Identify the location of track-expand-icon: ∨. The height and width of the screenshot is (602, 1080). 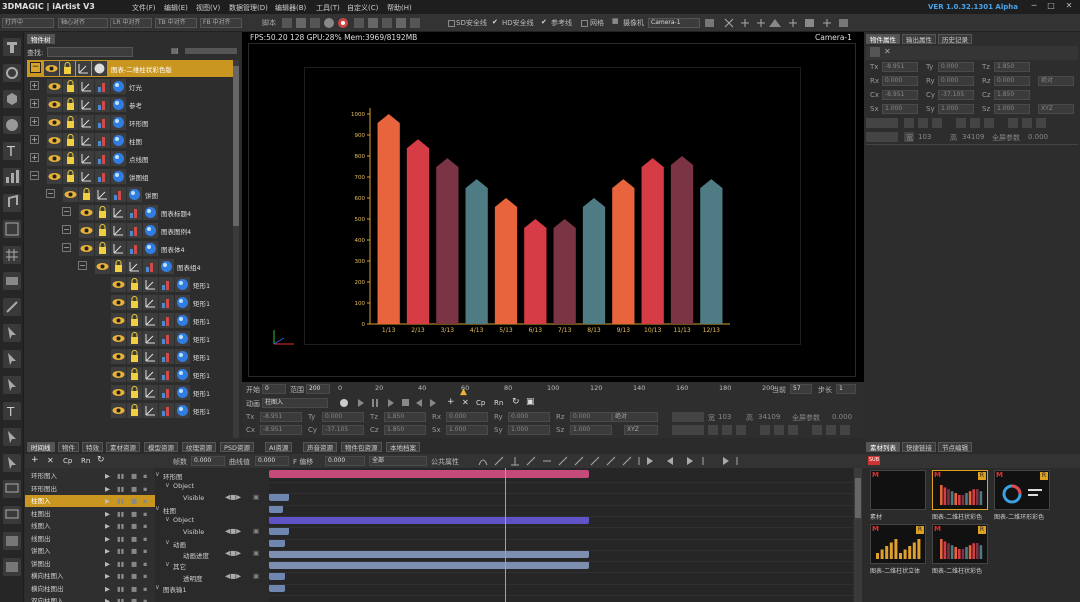
(167, 542).